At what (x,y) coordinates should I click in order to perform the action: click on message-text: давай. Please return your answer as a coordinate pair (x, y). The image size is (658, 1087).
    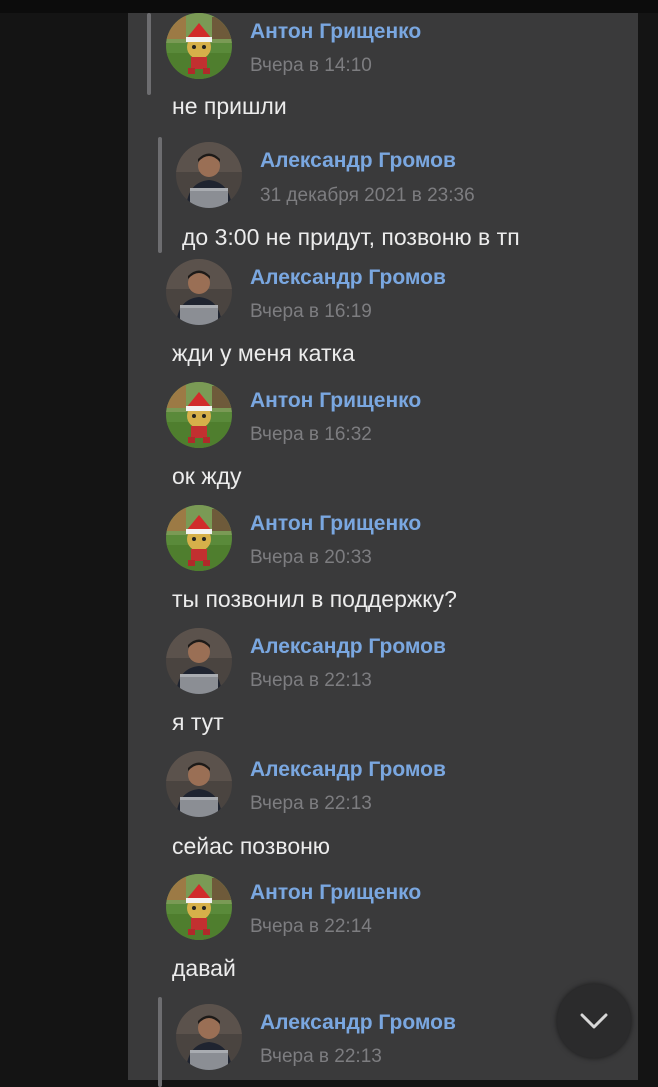
    Looking at the image, I should click on (204, 968).